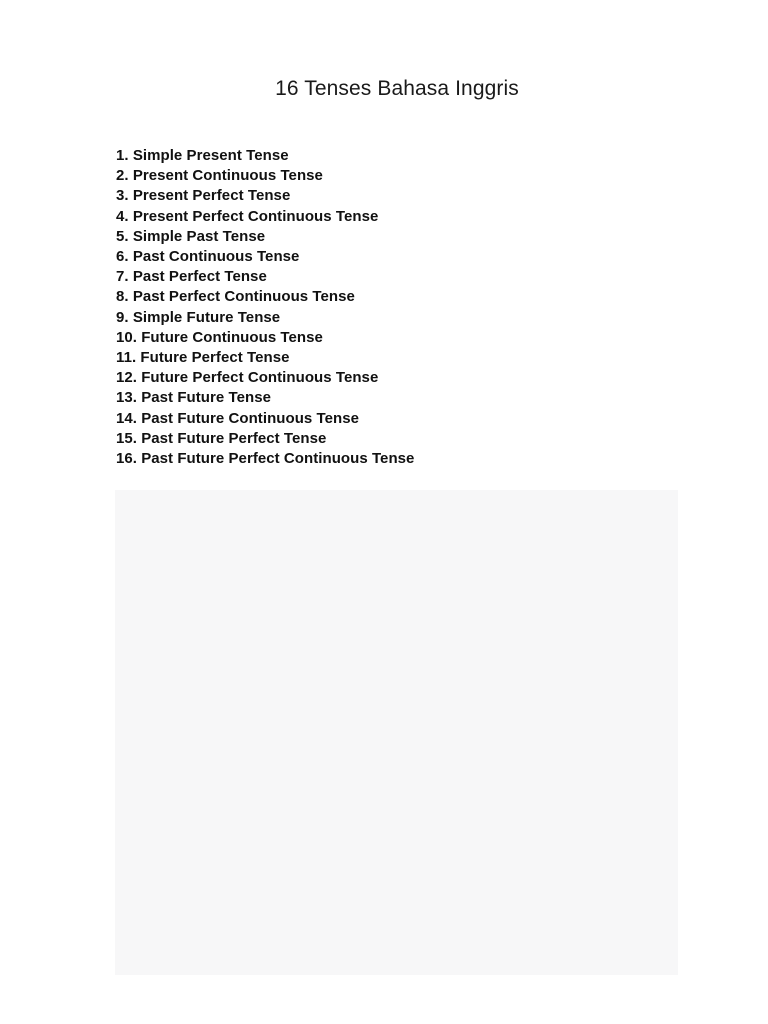  Describe the element at coordinates (191, 236) in the screenshot. I see `list-item-text: 5. Simple Past Tense` at that location.